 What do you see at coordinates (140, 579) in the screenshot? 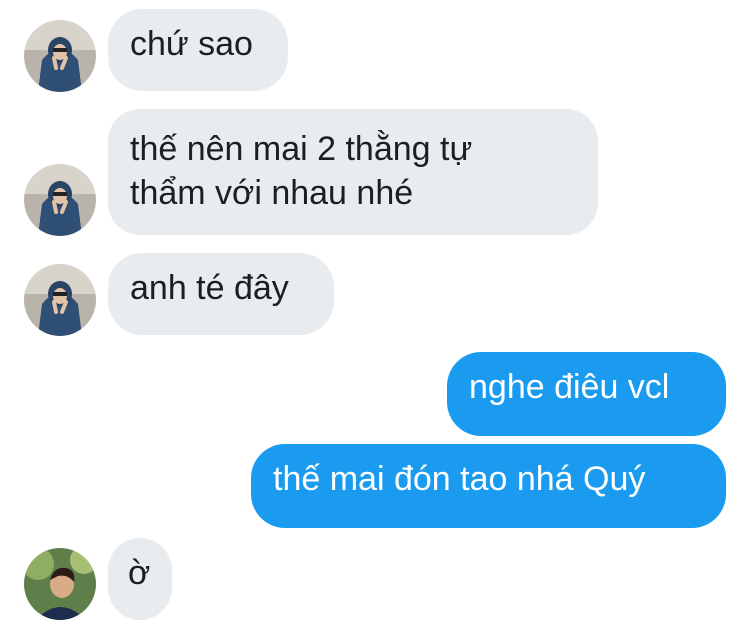
I see `message-bubble: ờ` at bounding box center [140, 579].